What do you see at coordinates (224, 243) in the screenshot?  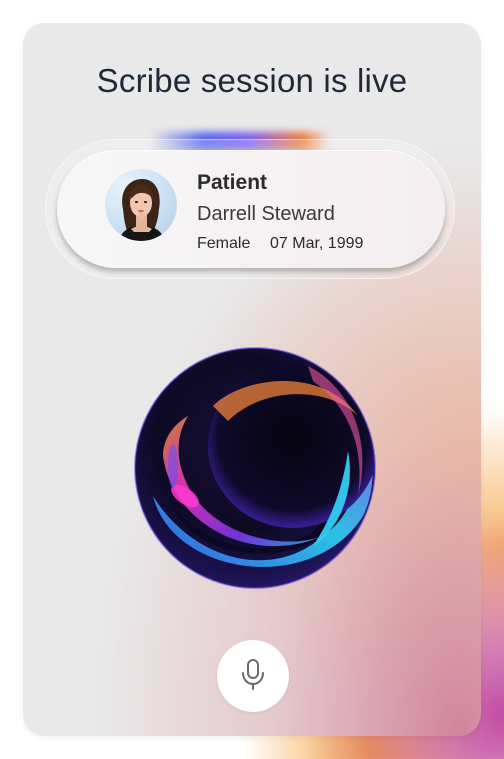 I see `patient-gender: Female` at bounding box center [224, 243].